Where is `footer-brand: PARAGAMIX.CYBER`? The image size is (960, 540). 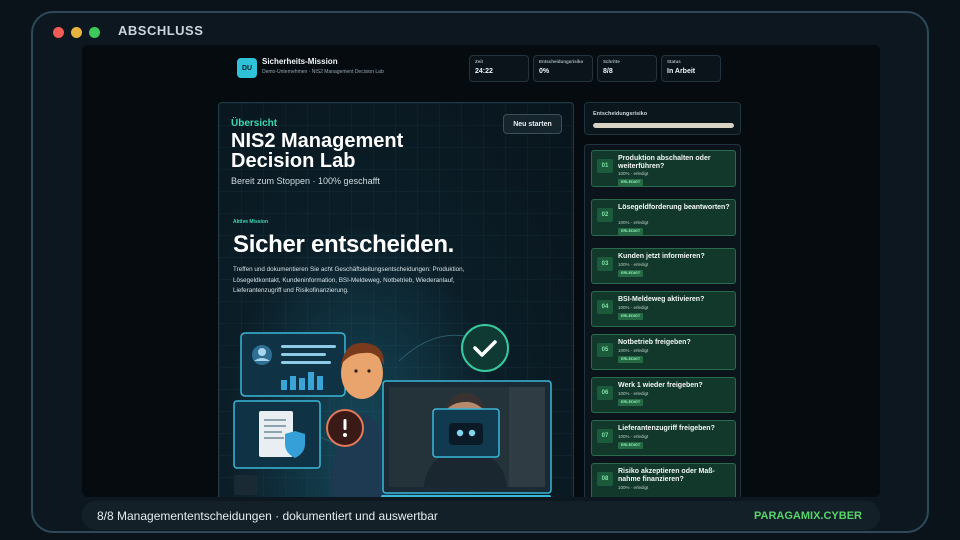
footer-brand: PARAGAMIX.CYBER is located at coordinates (808, 516).